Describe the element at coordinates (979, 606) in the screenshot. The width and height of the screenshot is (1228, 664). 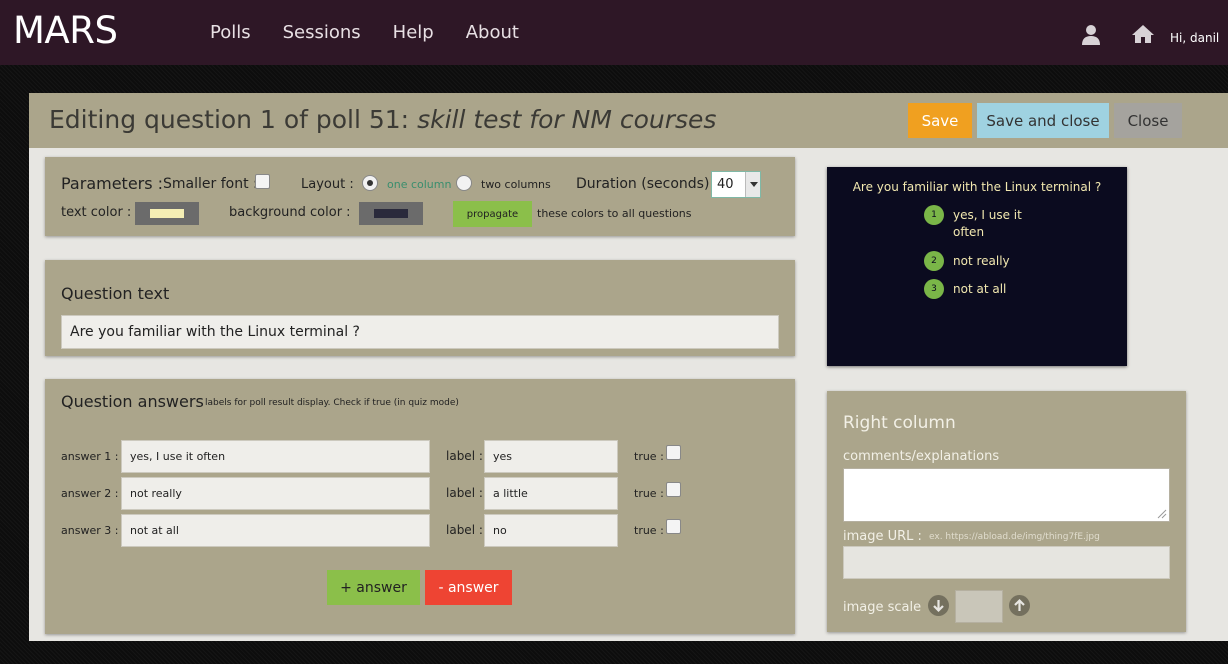
I see `image-scale-input` at that location.